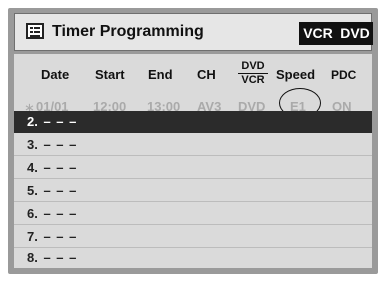 This screenshot has width=389, height=281. I want to click on row-number: 7., so click(32, 236).